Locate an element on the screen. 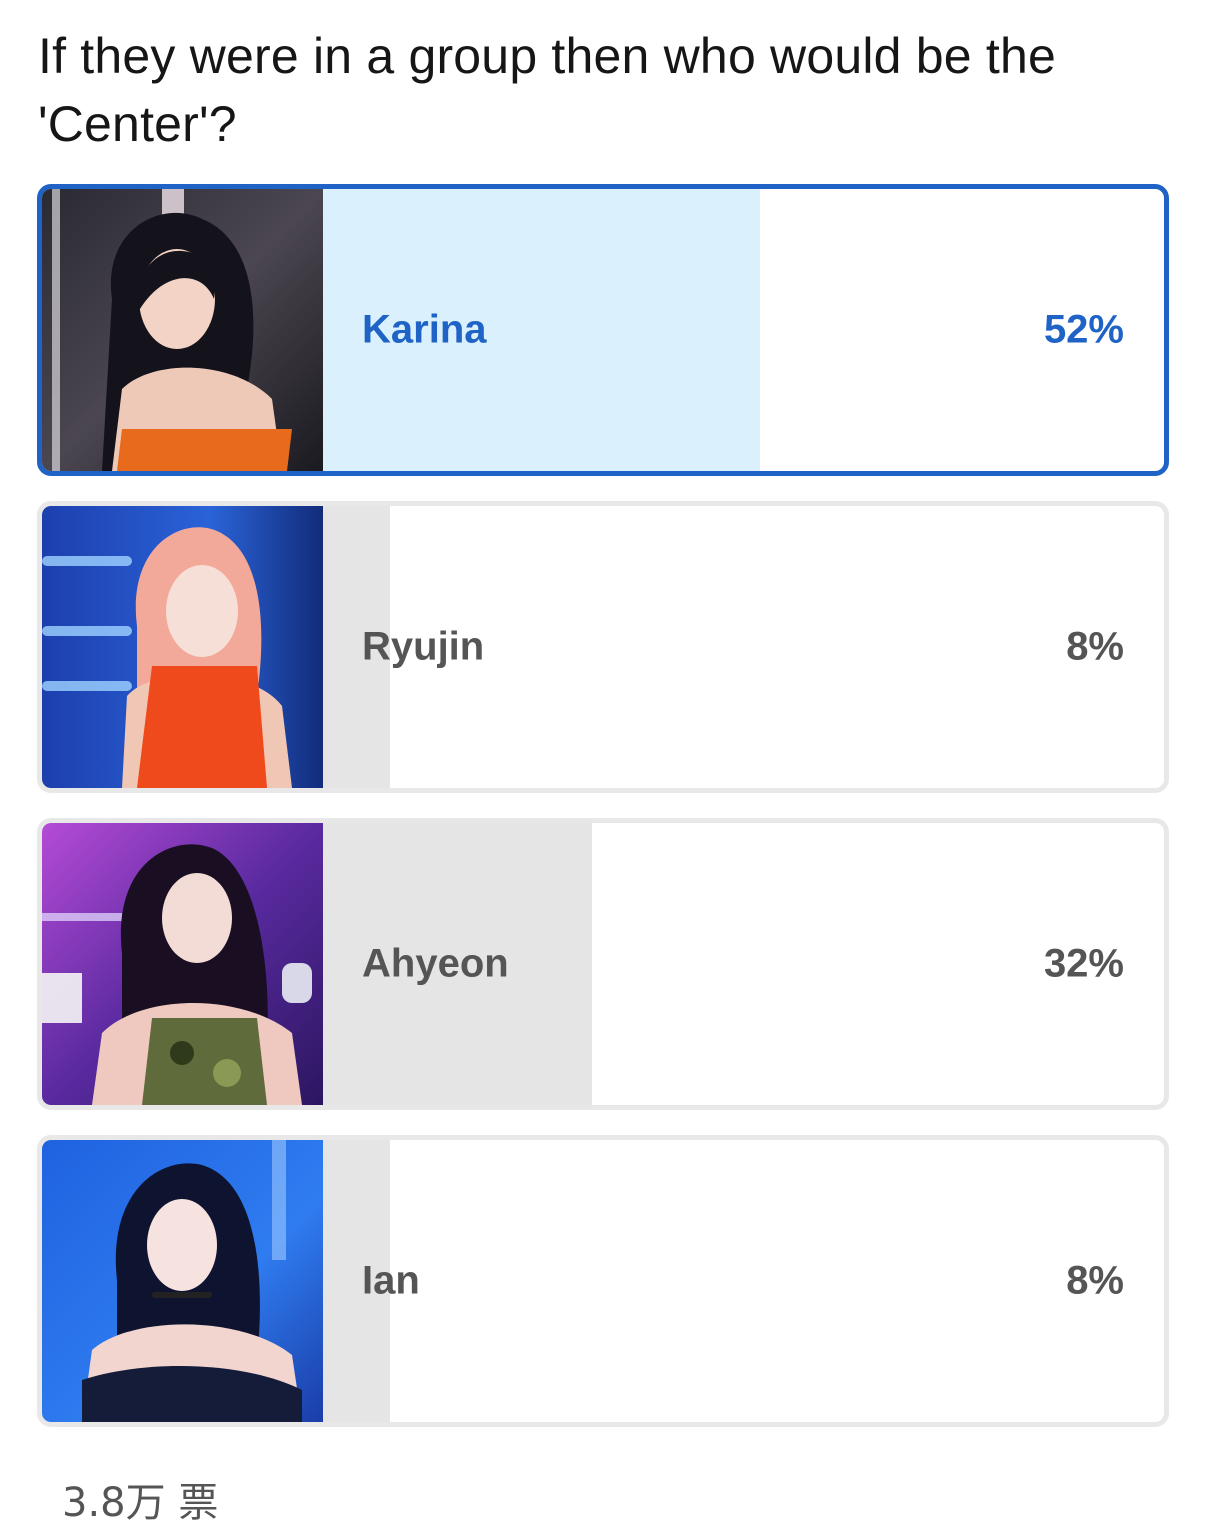  option-percent: 52% is located at coordinates (1083, 329).